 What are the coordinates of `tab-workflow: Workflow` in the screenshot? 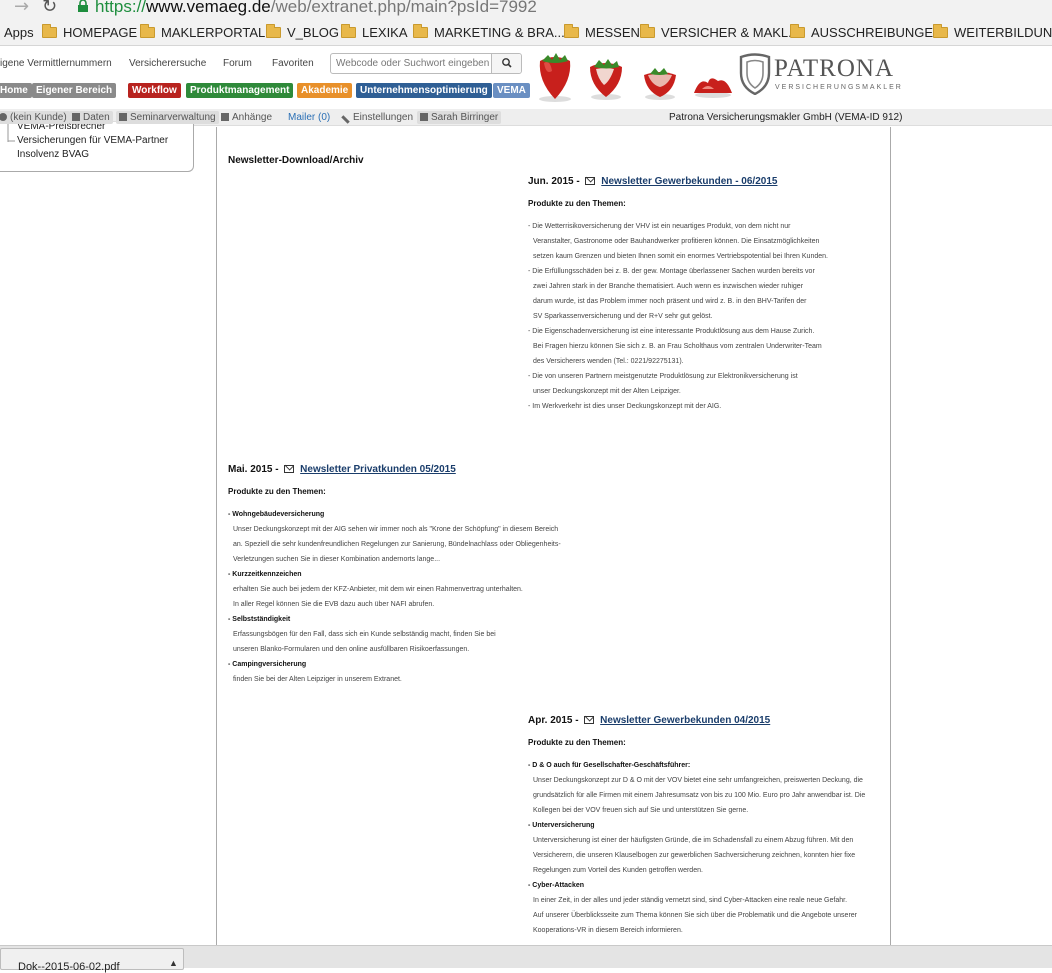 It's located at (154, 90).